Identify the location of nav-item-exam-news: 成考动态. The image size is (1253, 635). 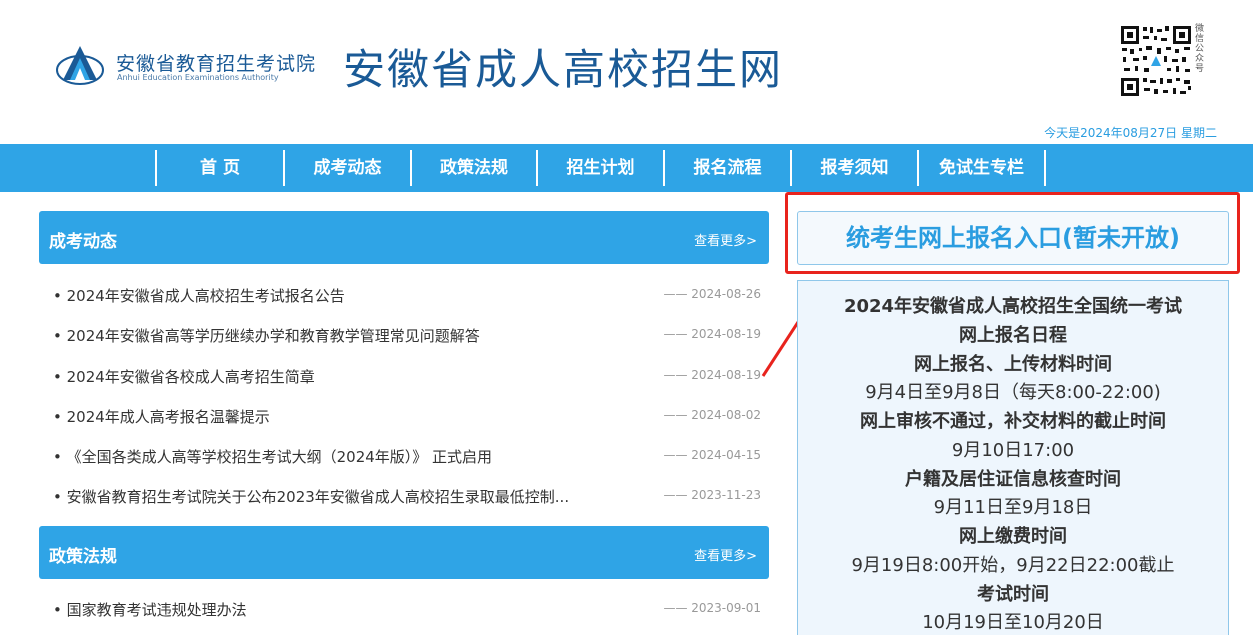
(347, 168).